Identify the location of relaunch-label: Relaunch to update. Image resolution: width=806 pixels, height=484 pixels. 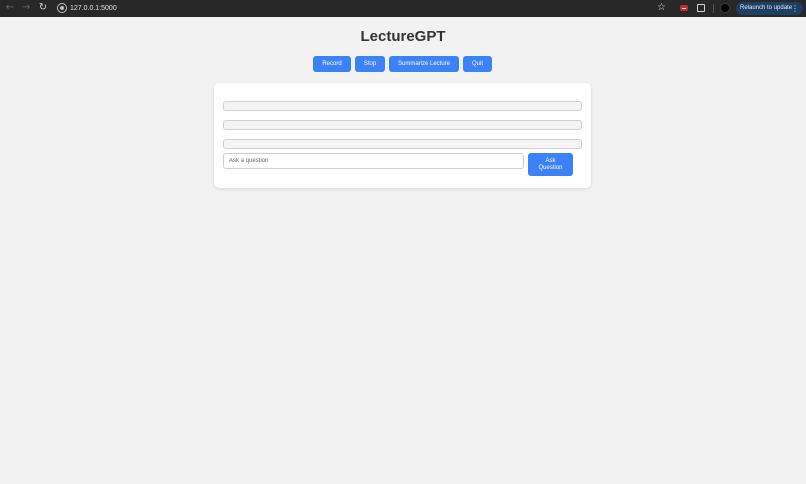
(766, 8).